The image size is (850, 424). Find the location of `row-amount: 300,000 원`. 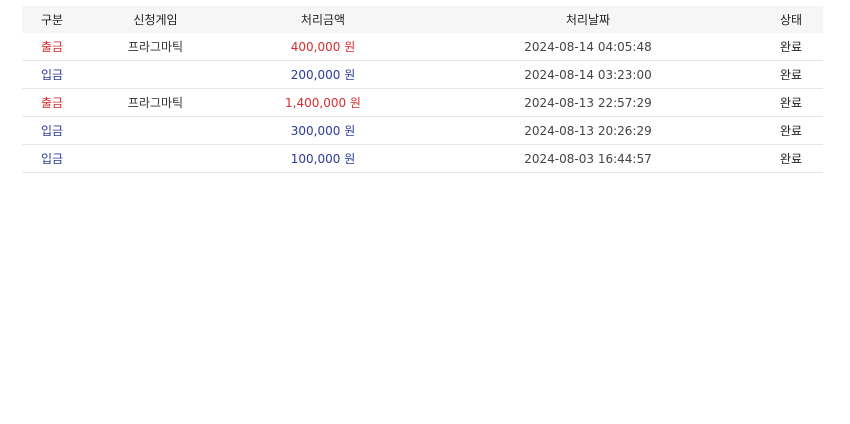

row-amount: 300,000 원 is located at coordinates (323, 130).